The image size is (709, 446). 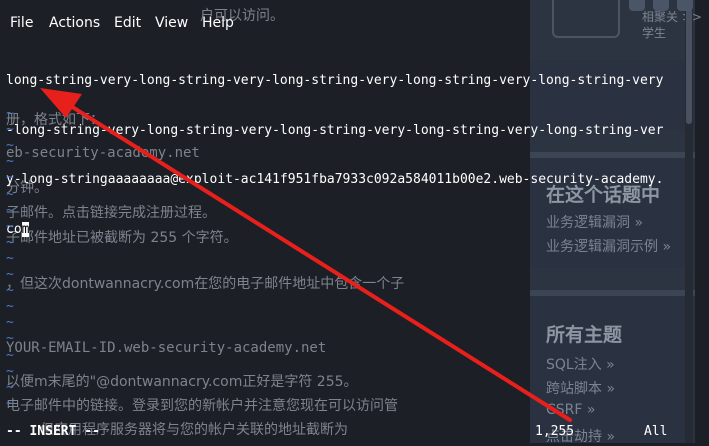 I want to click on bg-topic-link: 跨站脚本 », so click(x=581, y=389).